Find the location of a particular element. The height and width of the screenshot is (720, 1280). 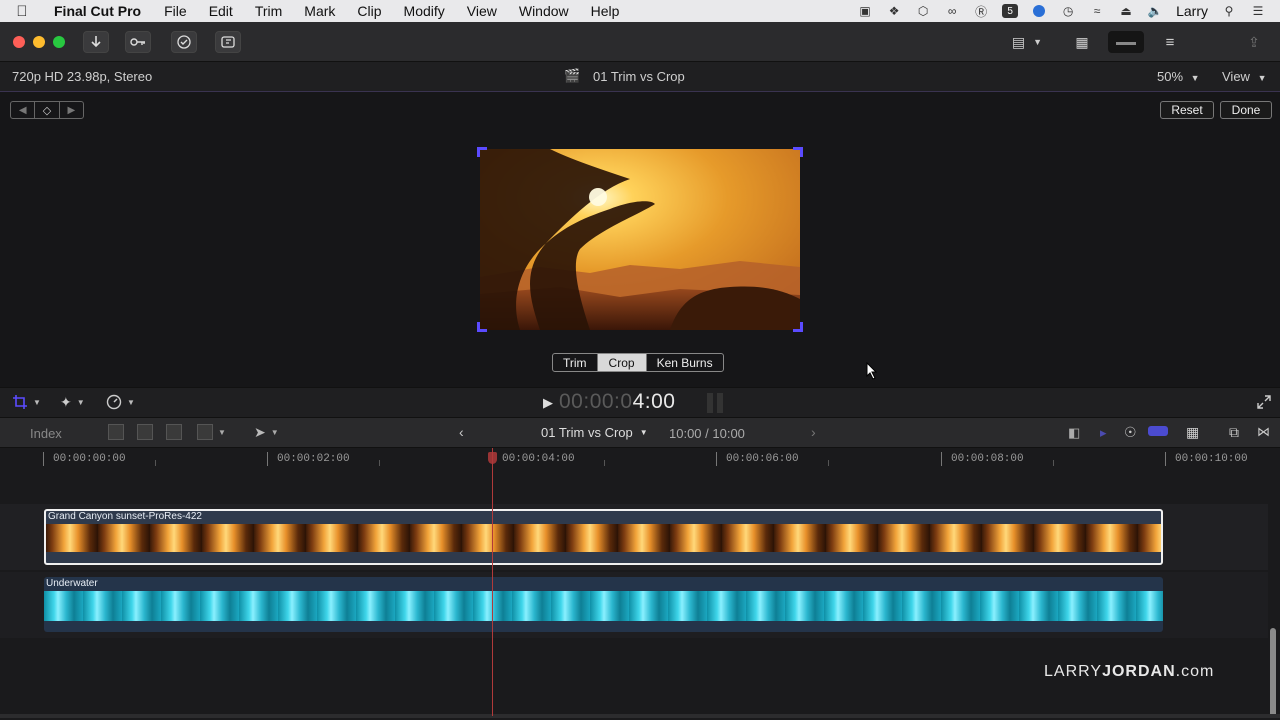

video-frame is located at coordinates (640, 239).